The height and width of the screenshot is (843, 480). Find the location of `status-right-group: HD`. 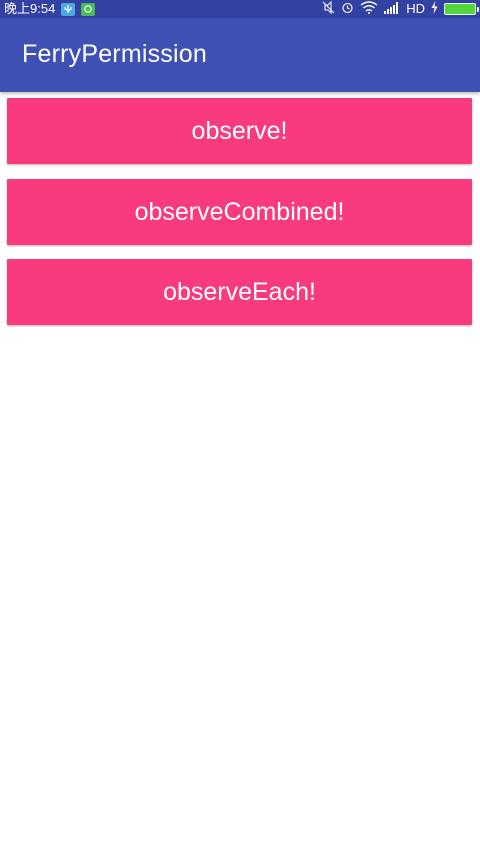

status-right-group: HD is located at coordinates (400, 9).